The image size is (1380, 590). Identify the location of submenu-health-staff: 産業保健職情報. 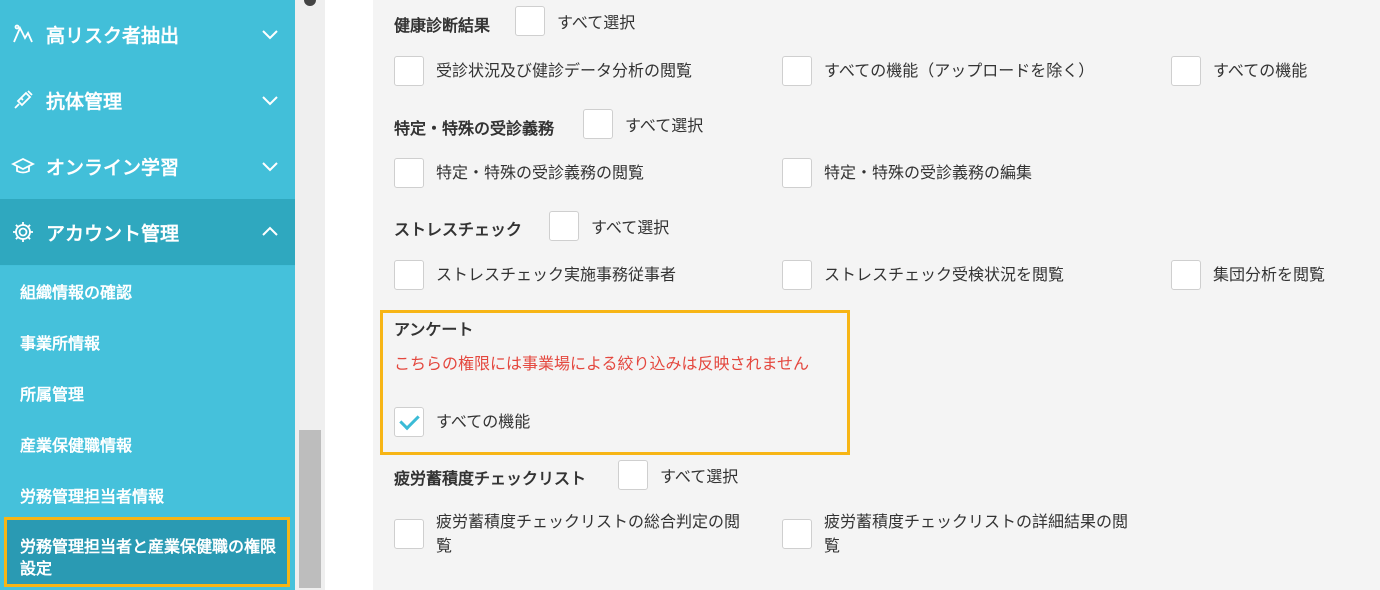
(76, 444).